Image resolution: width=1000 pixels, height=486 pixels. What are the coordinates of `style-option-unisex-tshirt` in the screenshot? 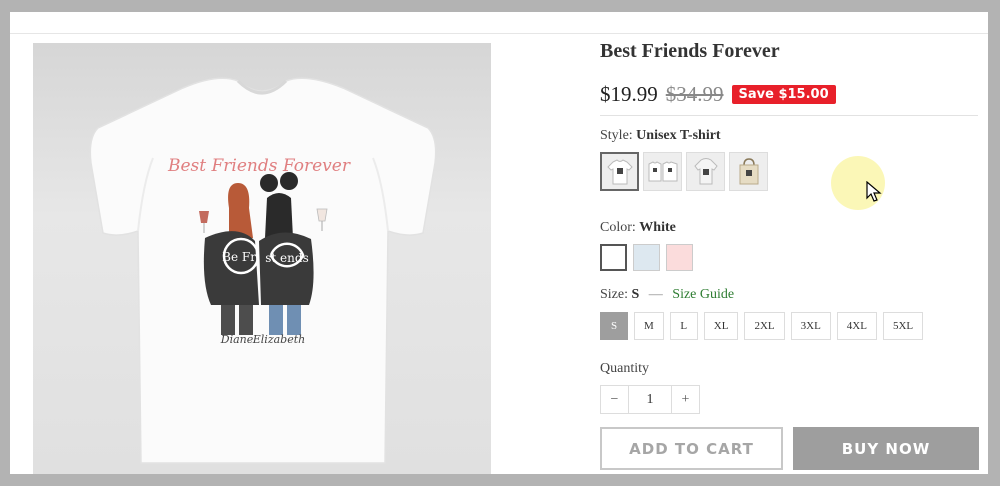 It's located at (619, 171).